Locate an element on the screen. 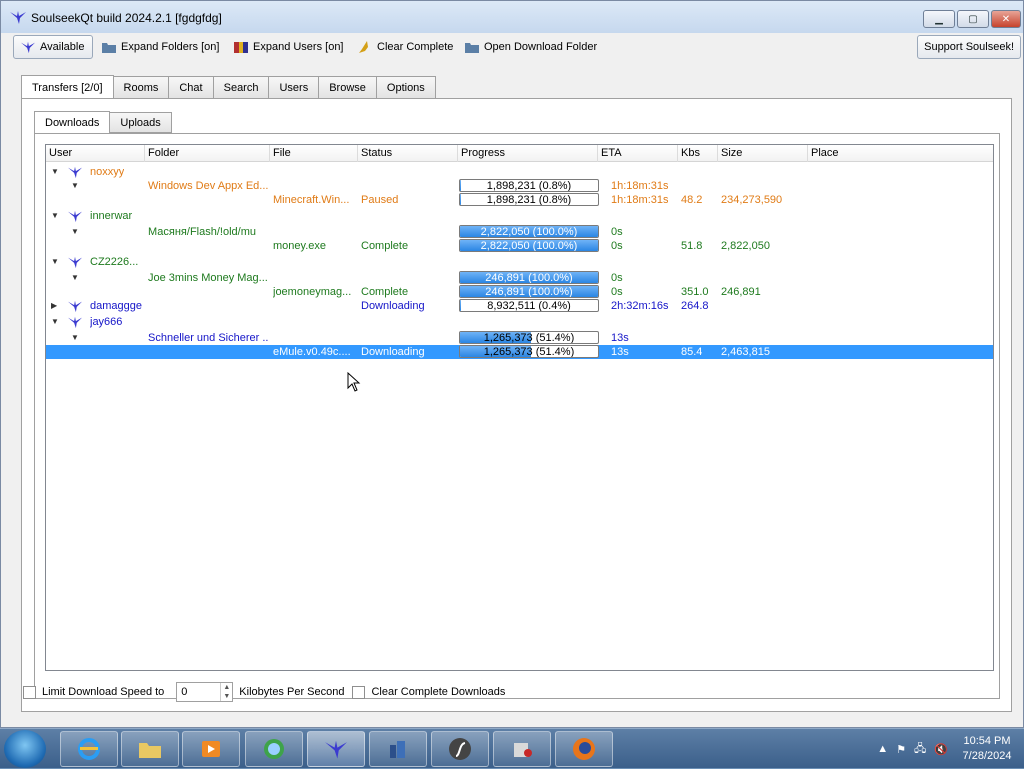  start-button is located at coordinates (25, 749).